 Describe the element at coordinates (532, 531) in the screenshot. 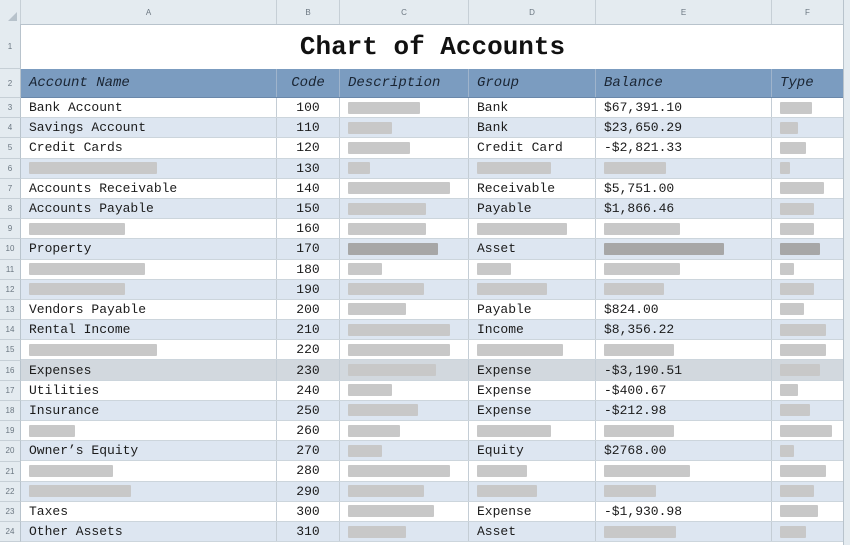

I see `group-cell: Asset` at that location.